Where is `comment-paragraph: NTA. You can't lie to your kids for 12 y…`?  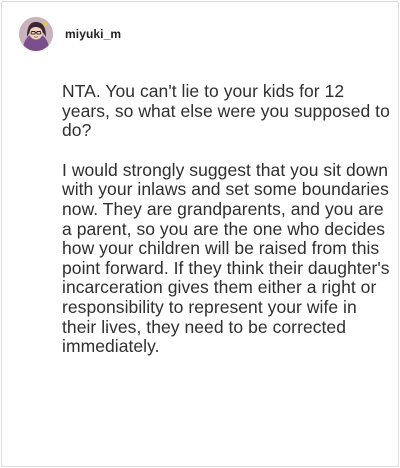
comment-paragraph: NTA. You can't lie to your kids for 12 y… is located at coordinates (226, 111).